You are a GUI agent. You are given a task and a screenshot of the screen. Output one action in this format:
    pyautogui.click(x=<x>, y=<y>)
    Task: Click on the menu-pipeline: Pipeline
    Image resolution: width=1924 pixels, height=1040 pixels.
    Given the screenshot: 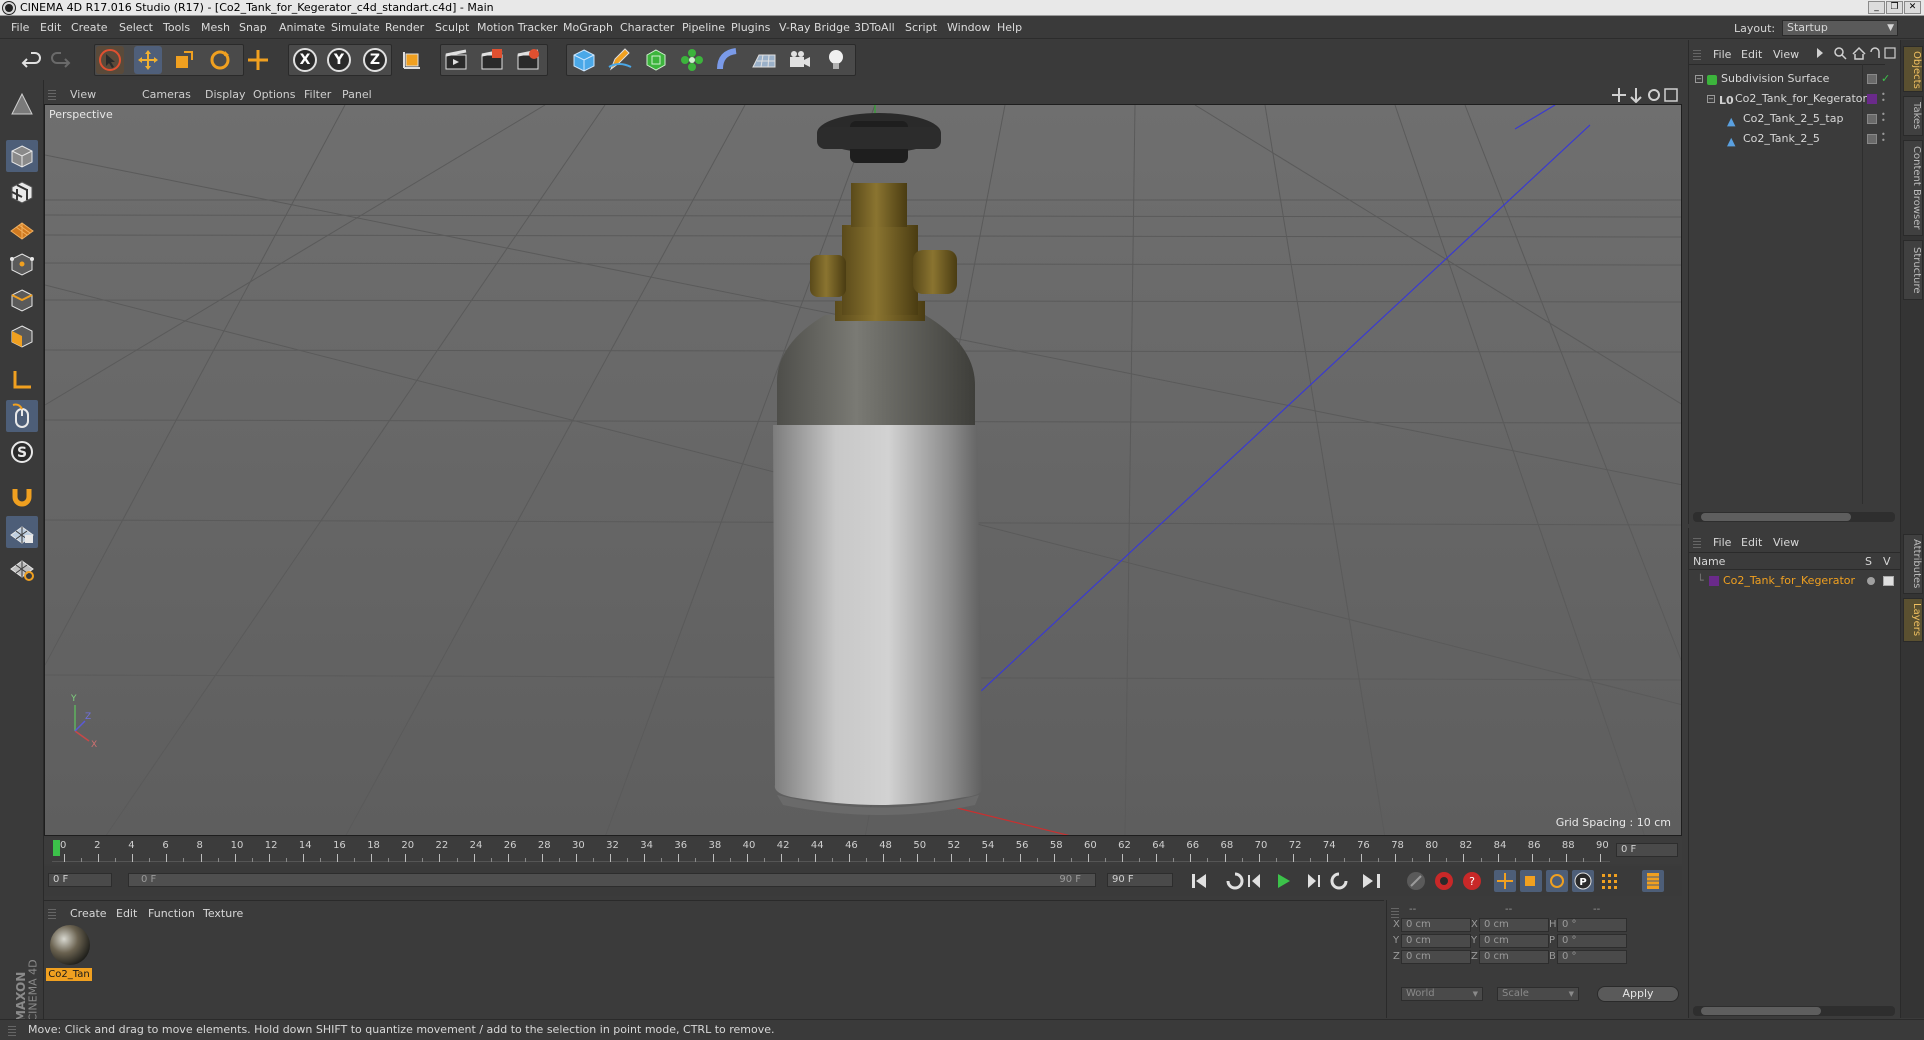 What is the action you would take?
    pyautogui.click(x=703, y=27)
    